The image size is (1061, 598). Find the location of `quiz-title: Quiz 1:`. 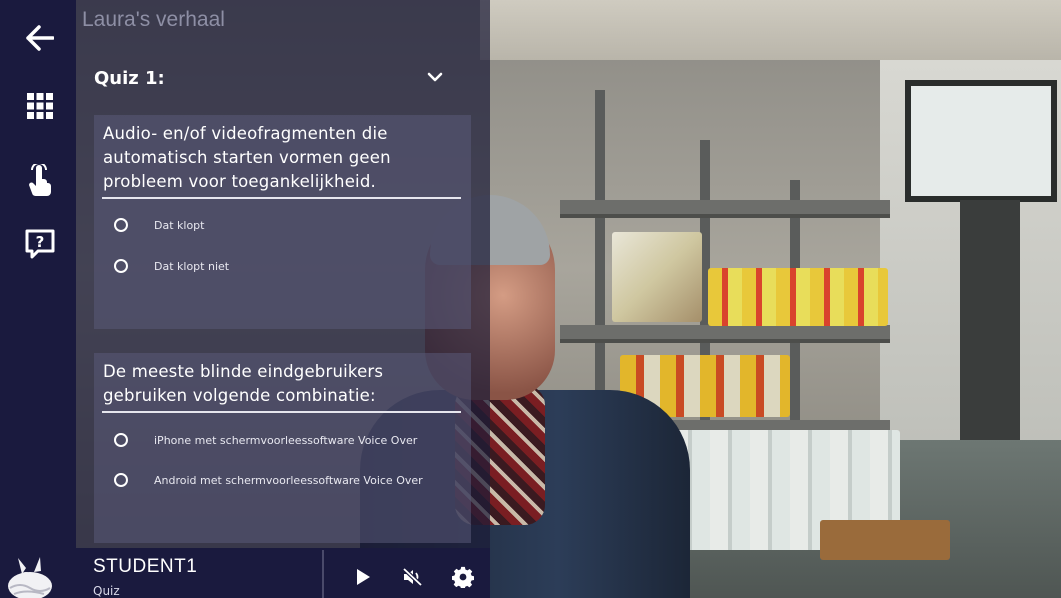

quiz-title: Quiz 1: is located at coordinates (129, 78).